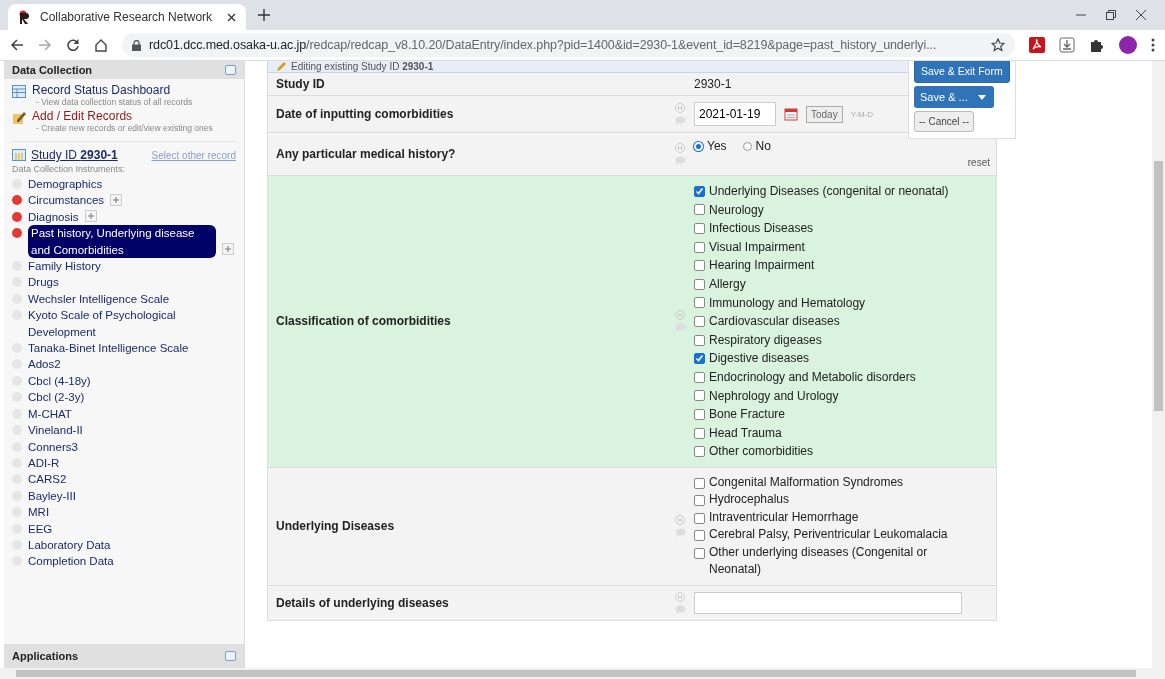 The image size is (1165, 679). What do you see at coordinates (757, 247) in the screenshot?
I see `checkbox-label: Visual Impairment` at bounding box center [757, 247].